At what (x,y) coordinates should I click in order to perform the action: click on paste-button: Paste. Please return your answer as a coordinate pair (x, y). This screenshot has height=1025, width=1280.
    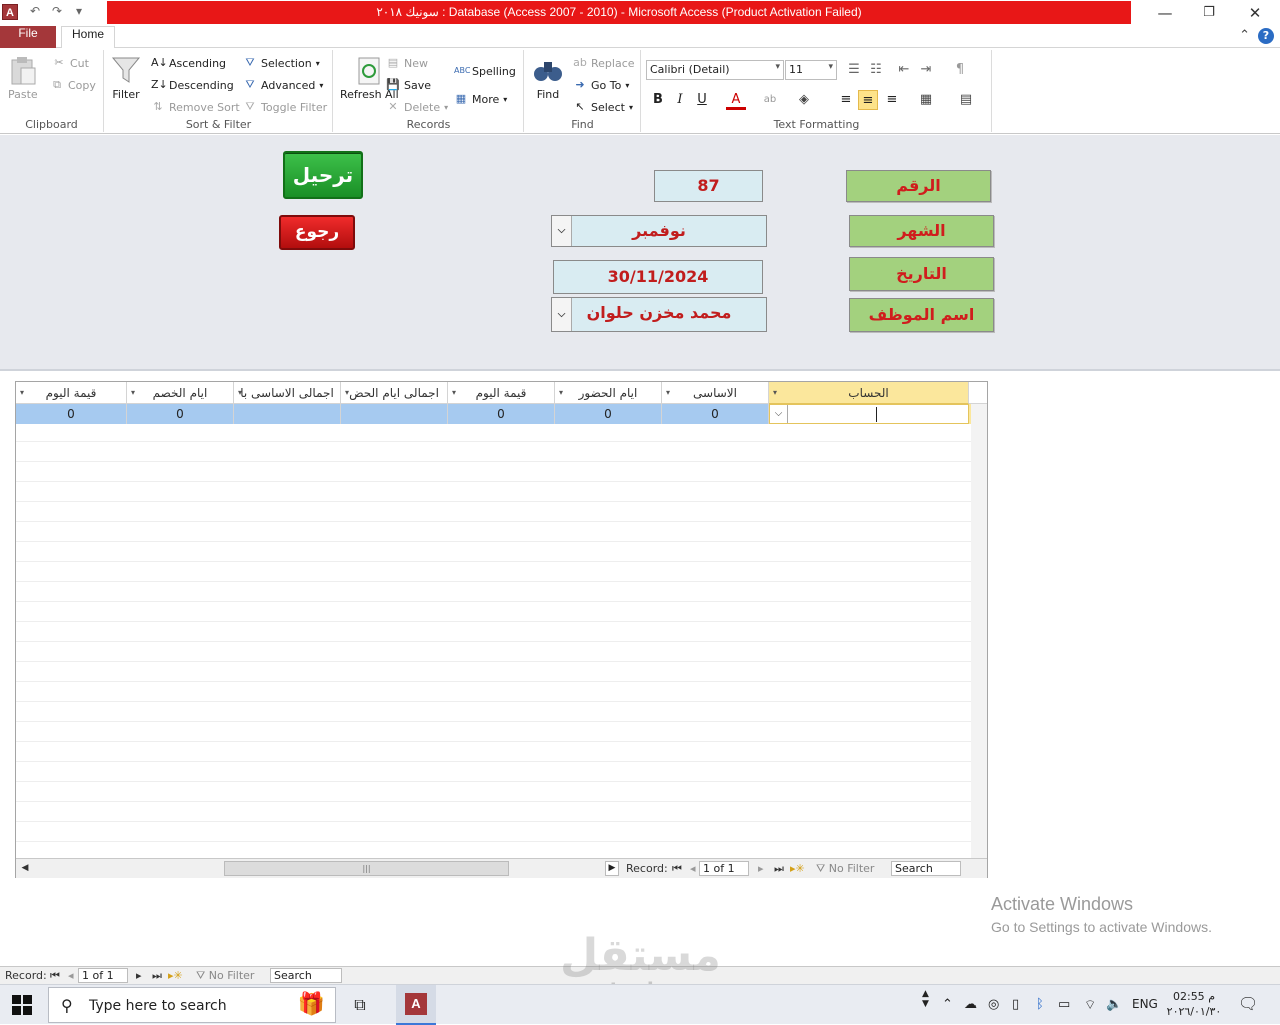
    Looking at the image, I should click on (23, 78).